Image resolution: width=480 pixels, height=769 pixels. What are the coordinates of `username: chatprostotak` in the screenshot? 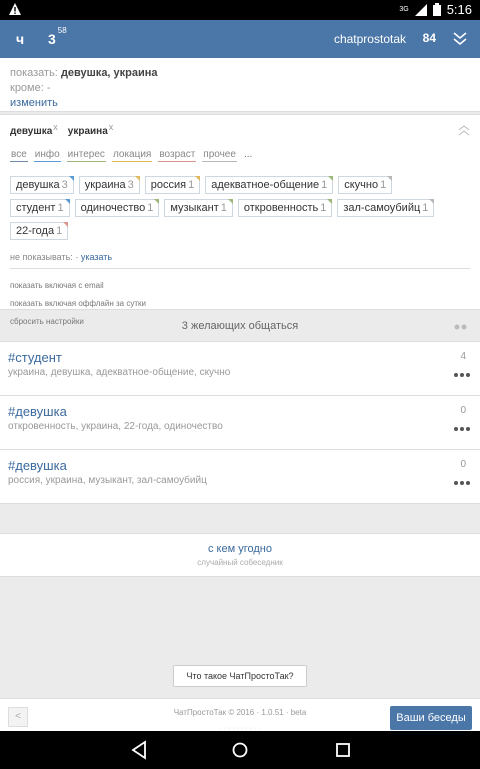 It's located at (370, 39).